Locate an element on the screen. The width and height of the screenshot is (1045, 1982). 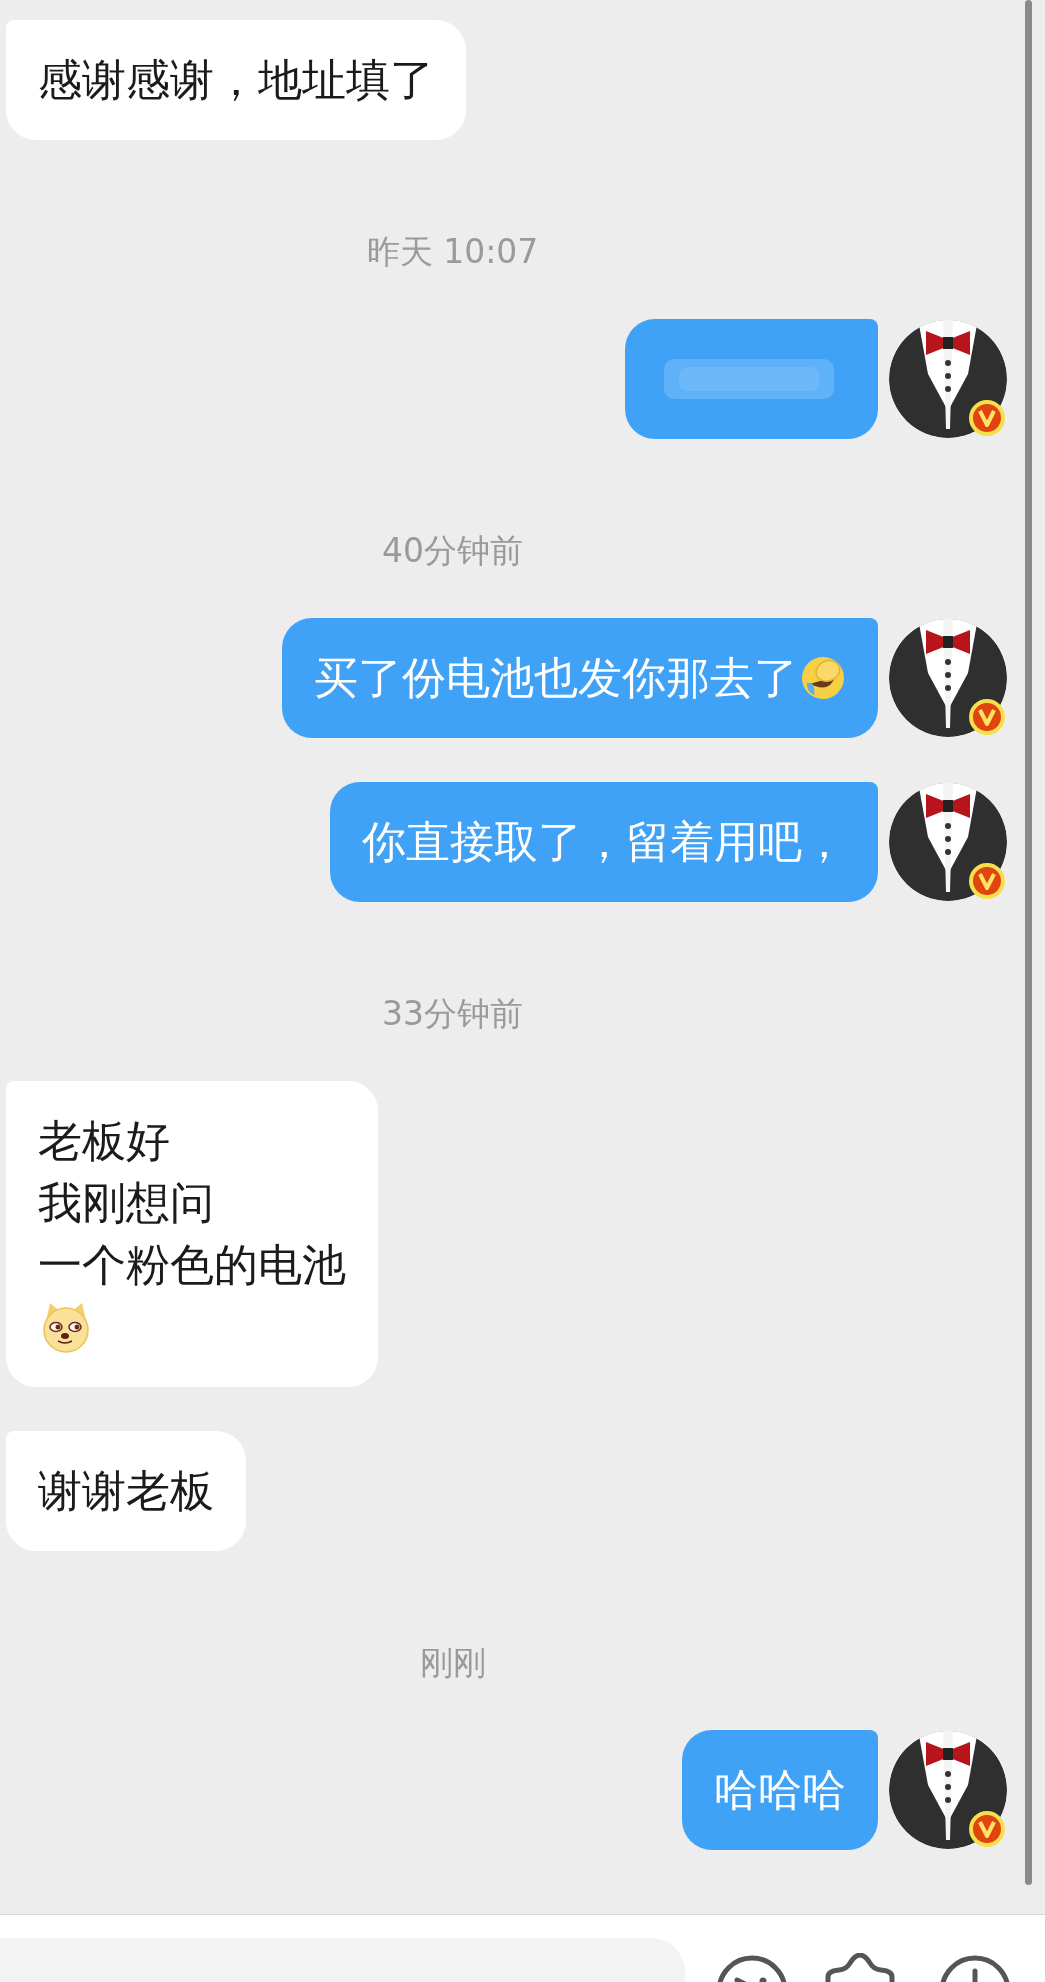
scrollbar is located at coordinates (1028, 942).